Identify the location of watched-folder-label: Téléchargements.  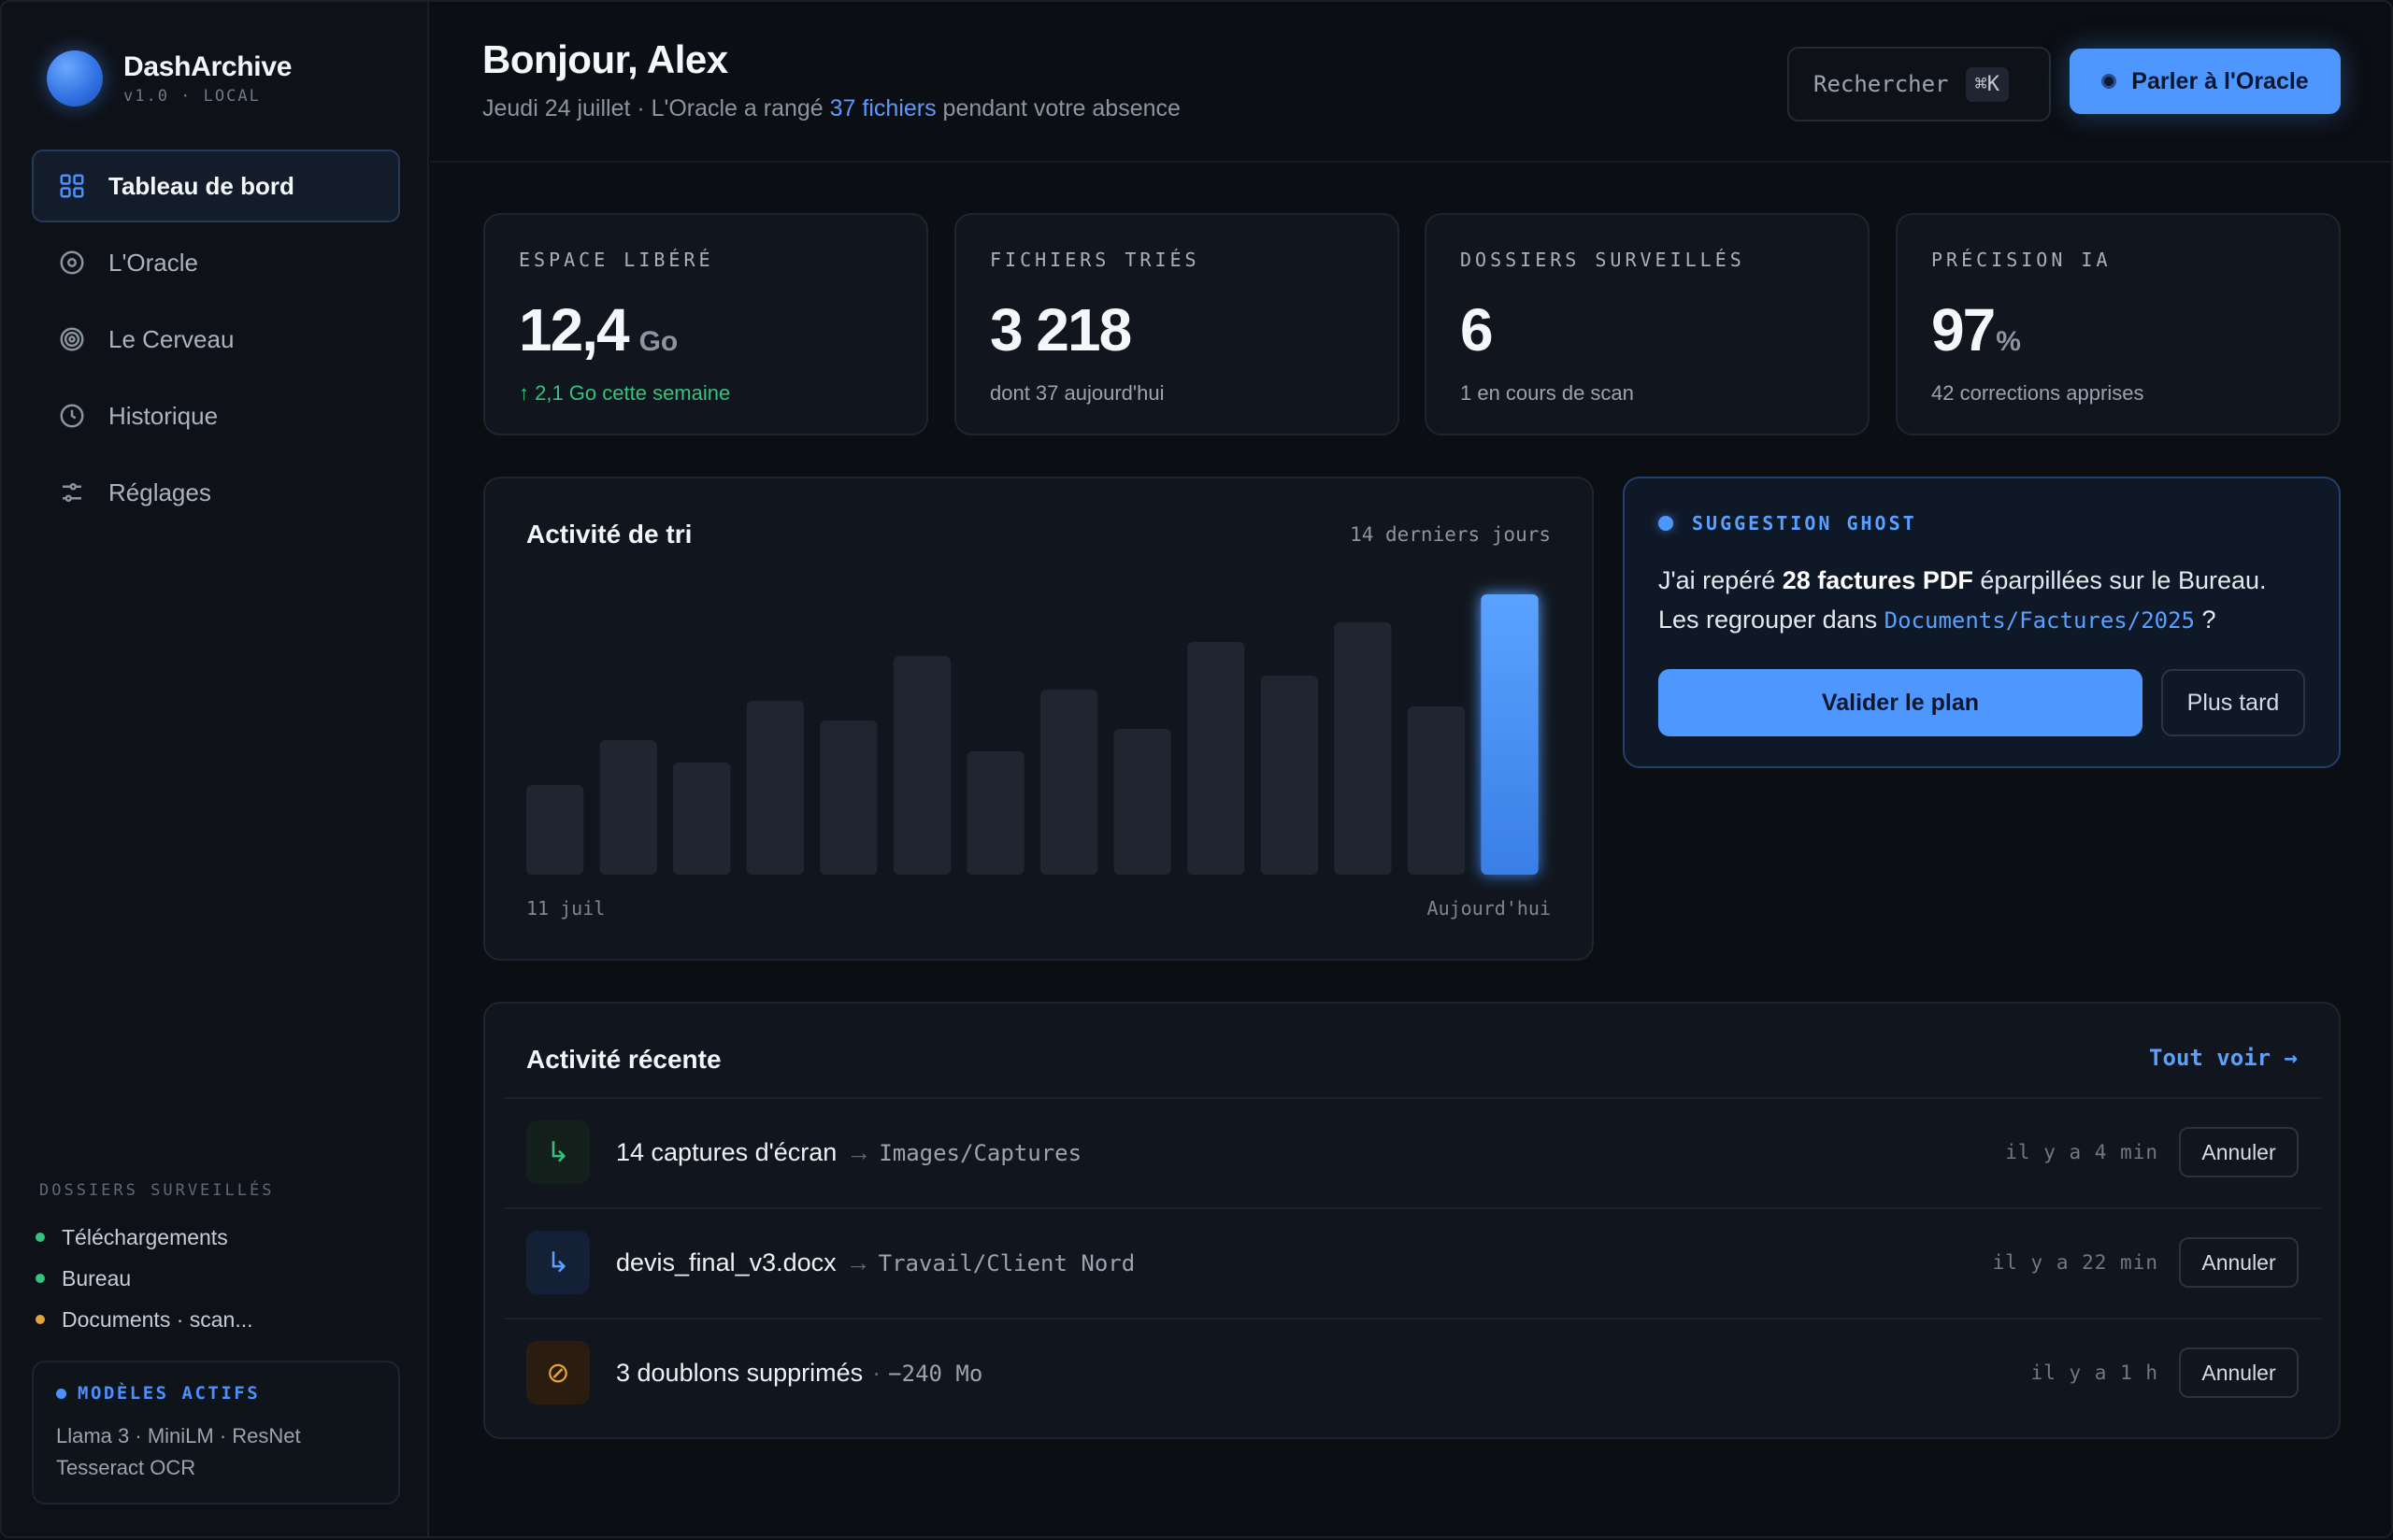
(145, 1236).